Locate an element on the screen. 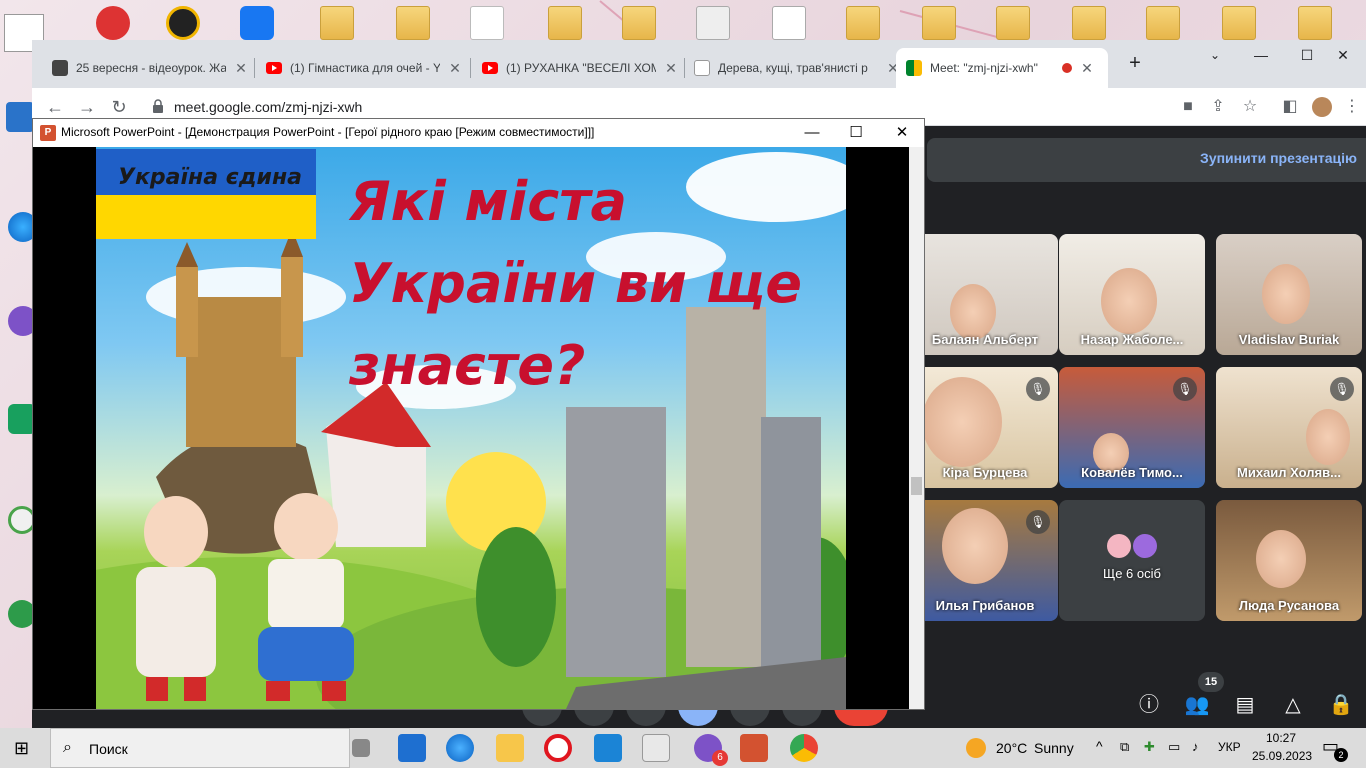  participant-tile: Vladislav Buriak is located at coordinates (1289, 294).